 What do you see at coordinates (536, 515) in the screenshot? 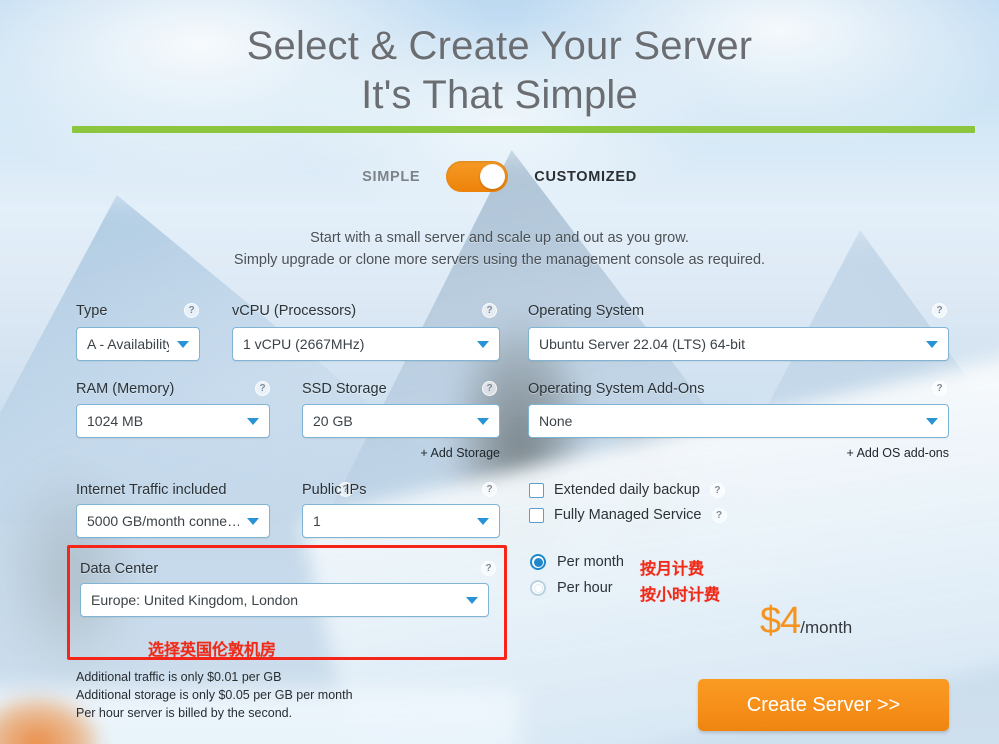
I see `checkbox-fully-managed-service` at bounding box center [536, 515].